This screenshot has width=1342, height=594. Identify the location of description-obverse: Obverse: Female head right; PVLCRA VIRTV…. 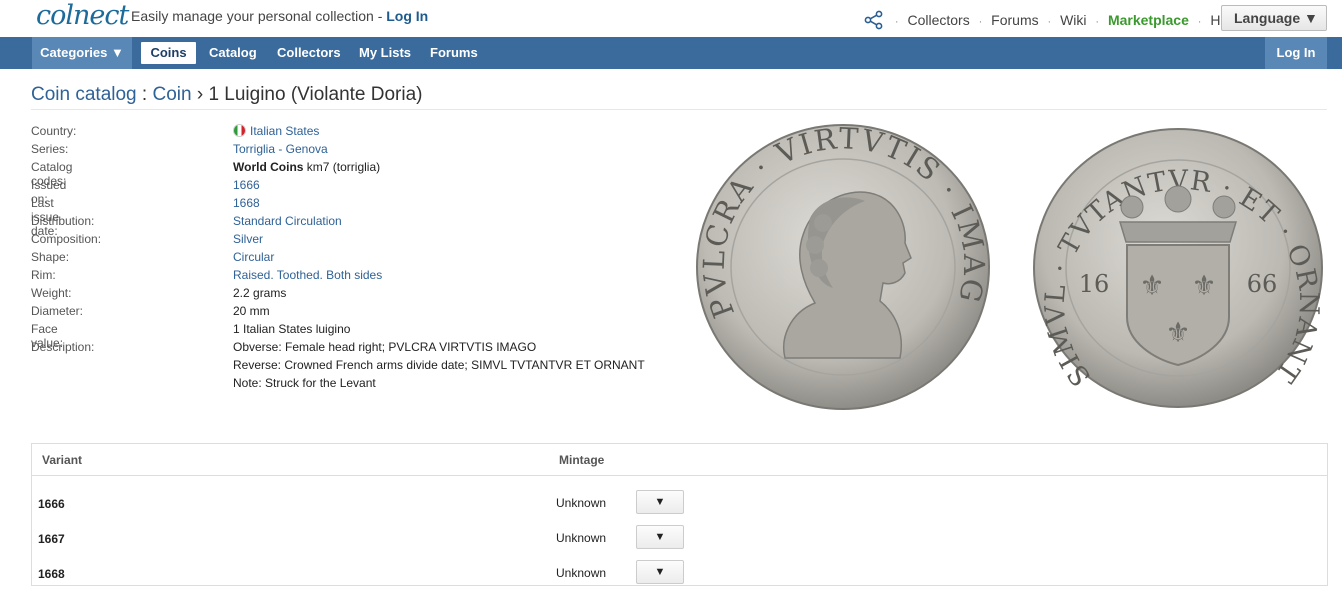
(385, 347).